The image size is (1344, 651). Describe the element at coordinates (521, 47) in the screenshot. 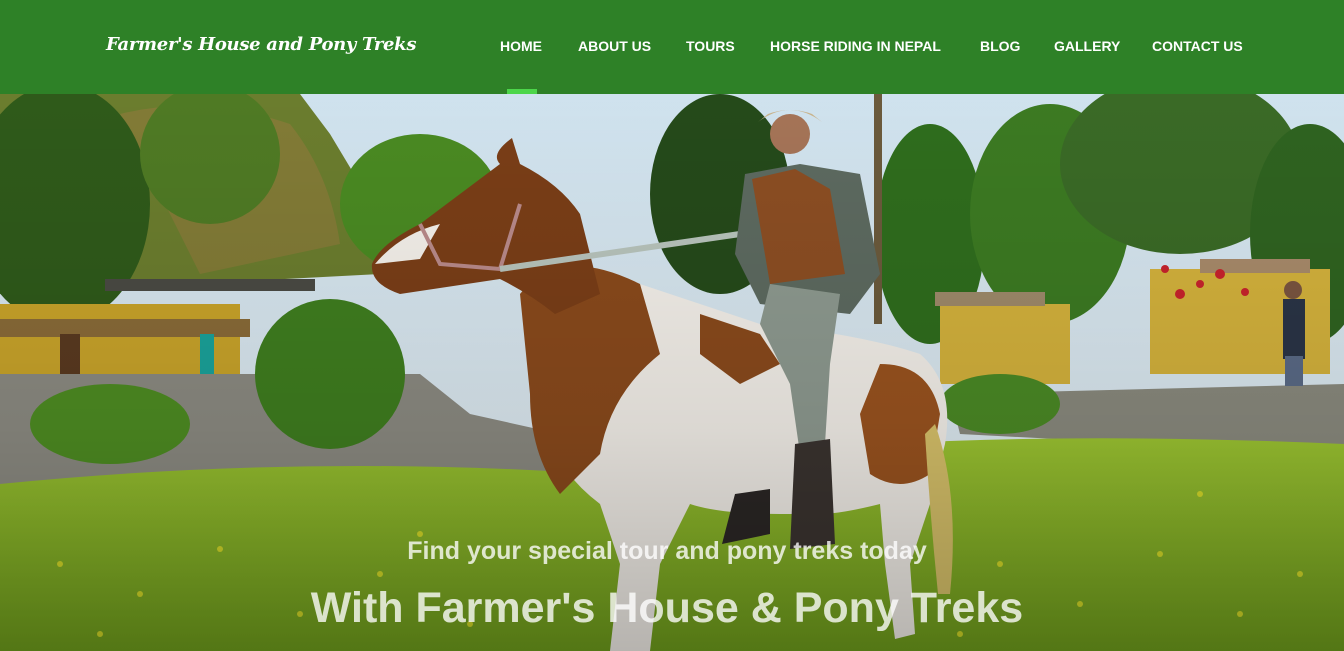

I see `nav-item-home: HOME` at that location.